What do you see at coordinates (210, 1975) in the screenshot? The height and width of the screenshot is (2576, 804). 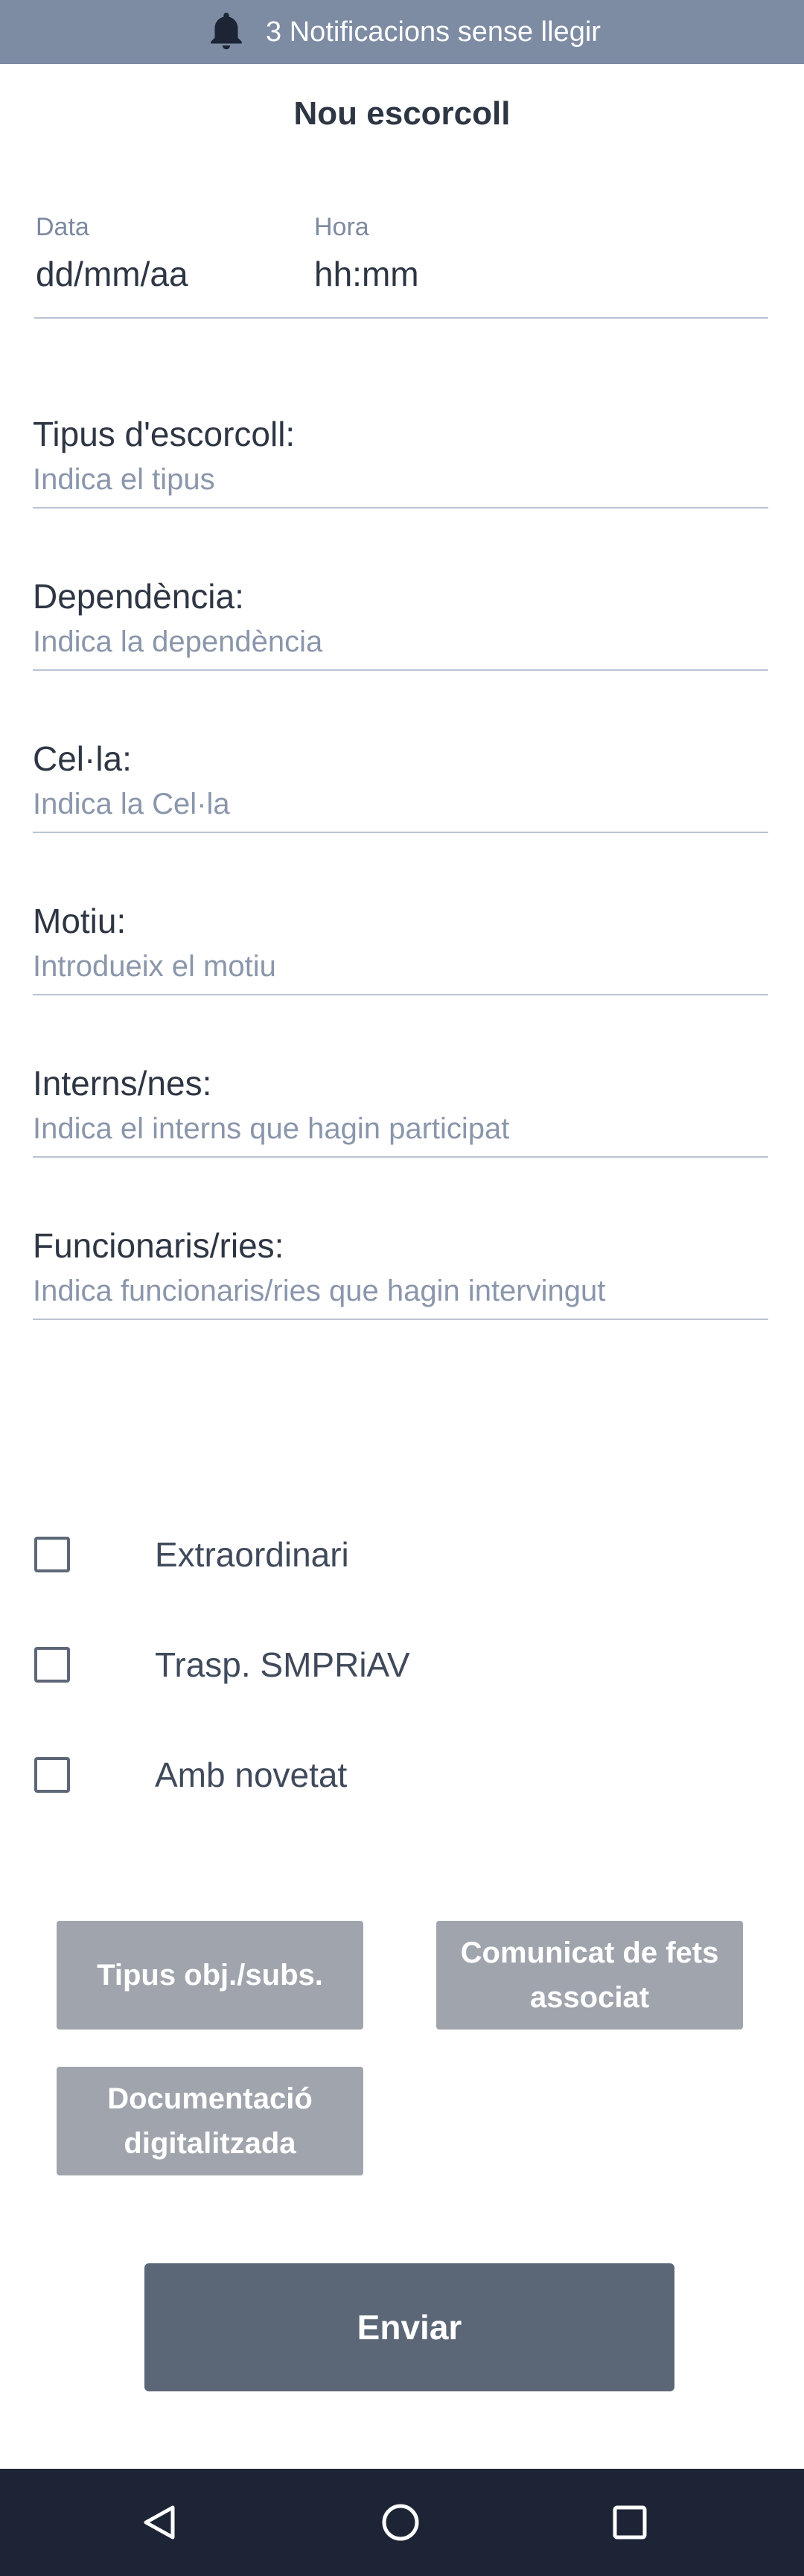 I see `object-type-button: Tipus obj./subs.` at bounding box center [210, 1975].